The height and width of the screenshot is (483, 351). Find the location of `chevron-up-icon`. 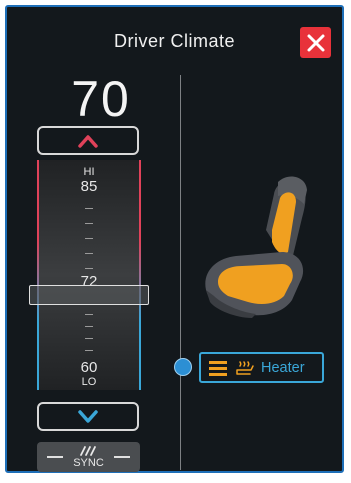

chevron-up-icon is located at coordinates (88, 141).